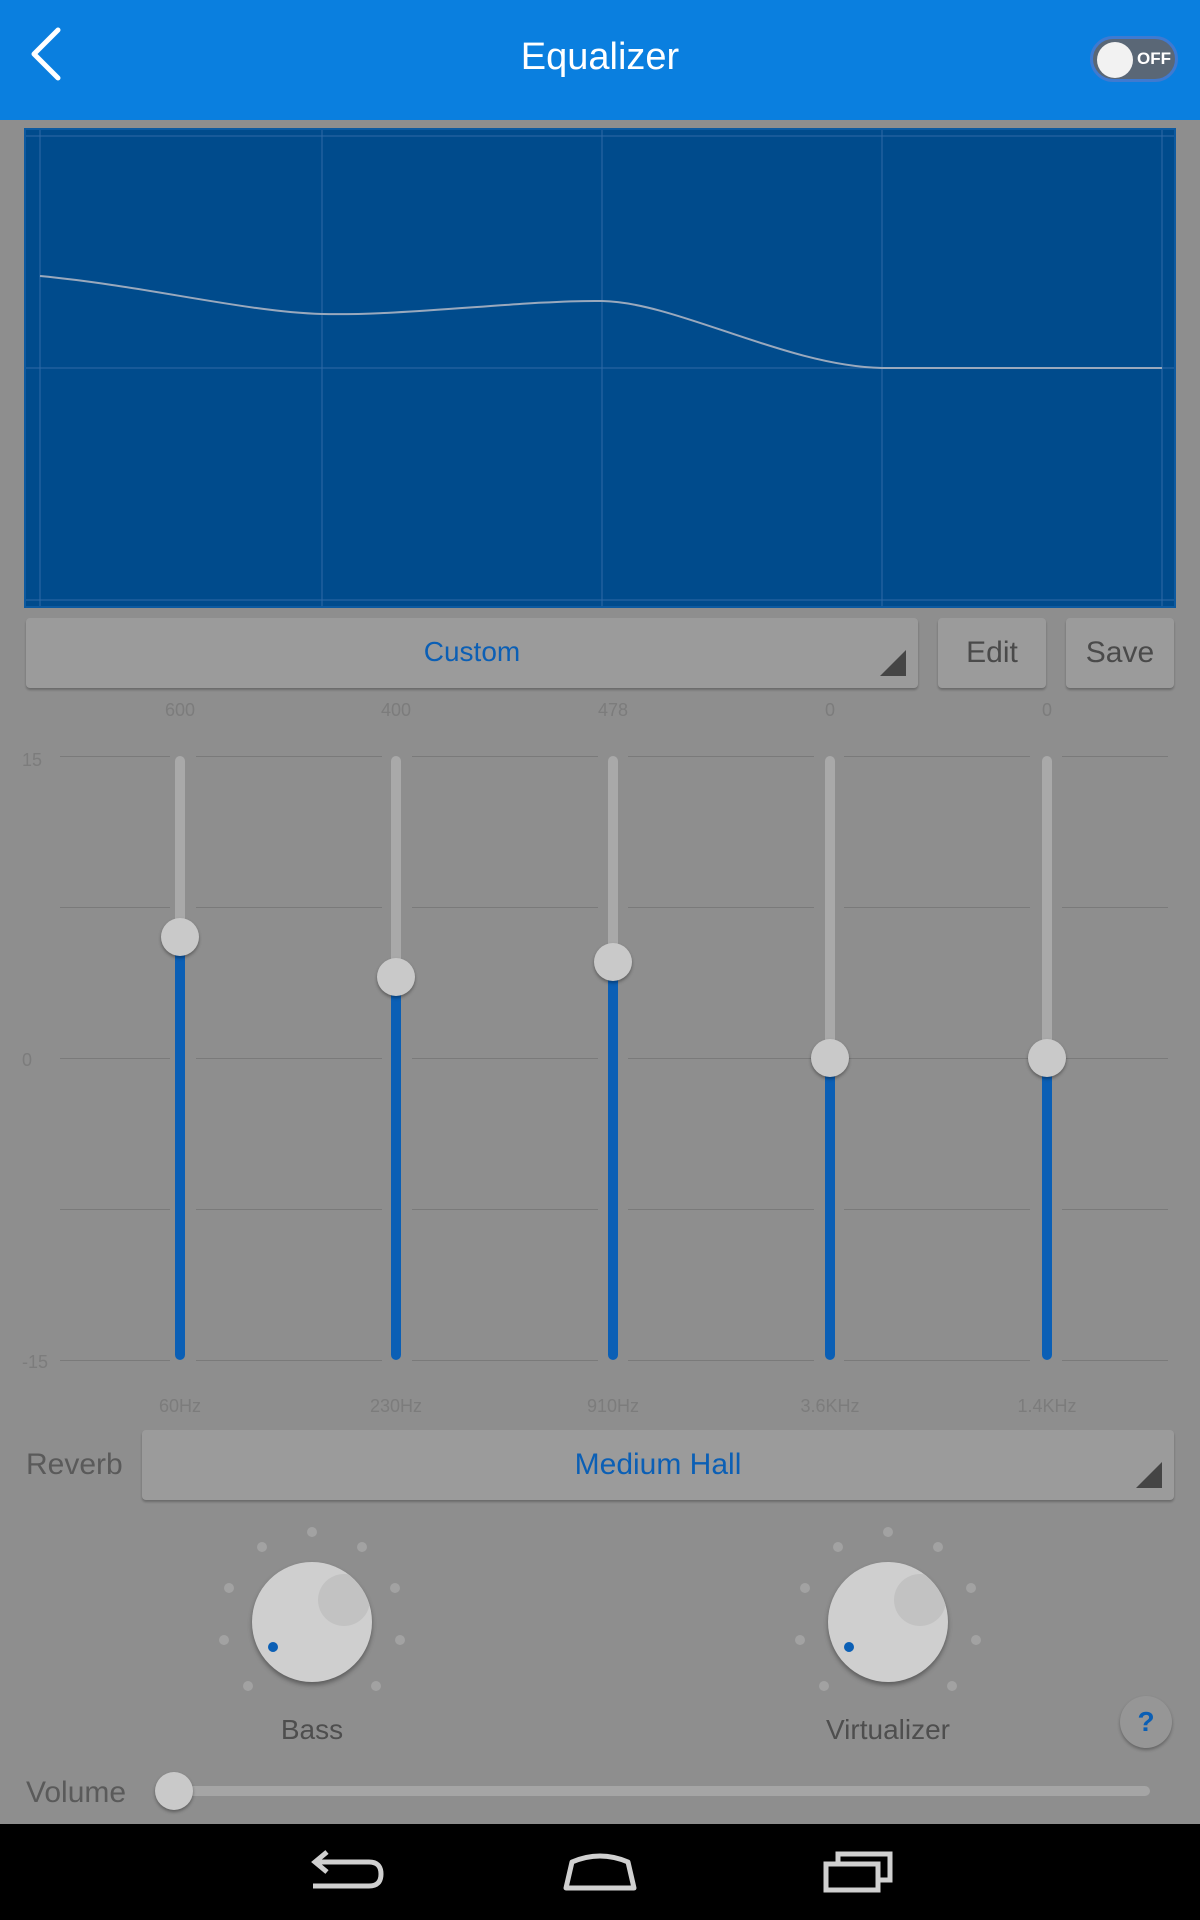  I want to click on preset-value: Custom, so click(472, 651).